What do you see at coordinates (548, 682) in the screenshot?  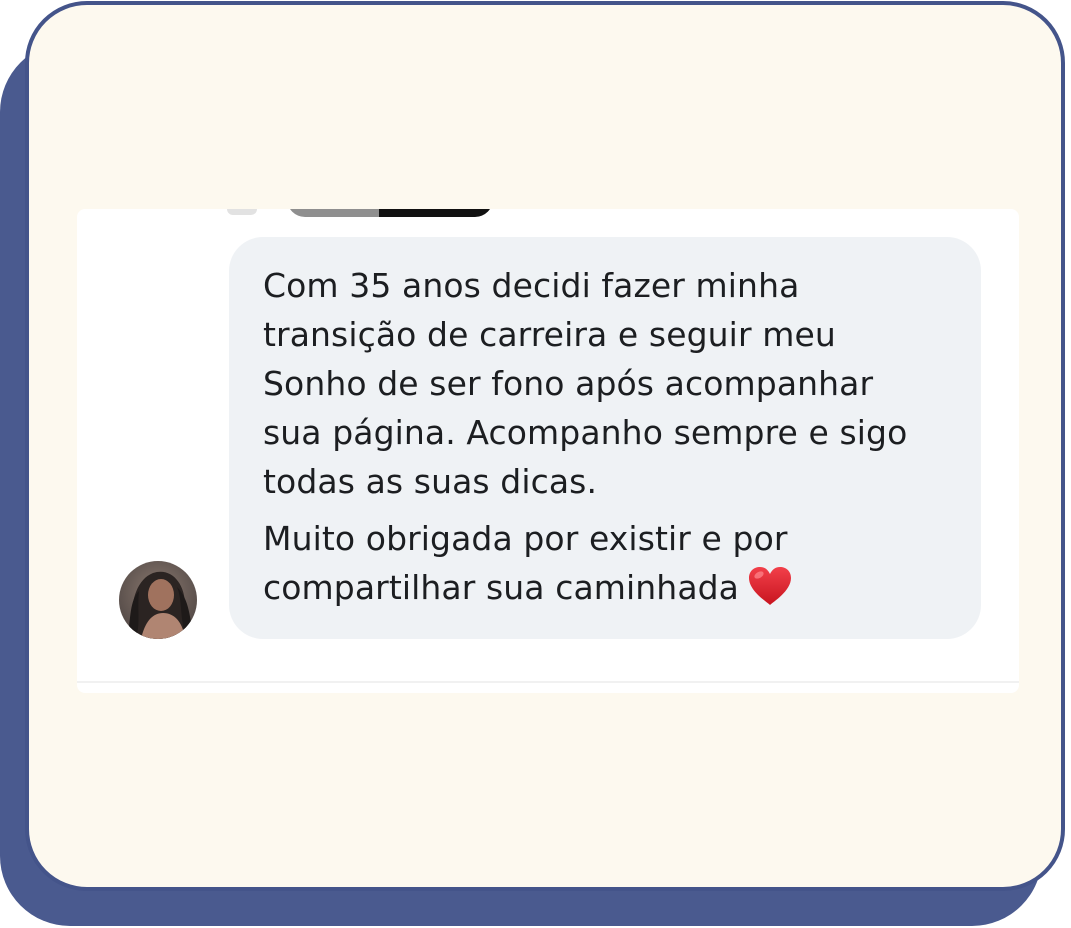 I see `divider` at bounding box center [548, 682].